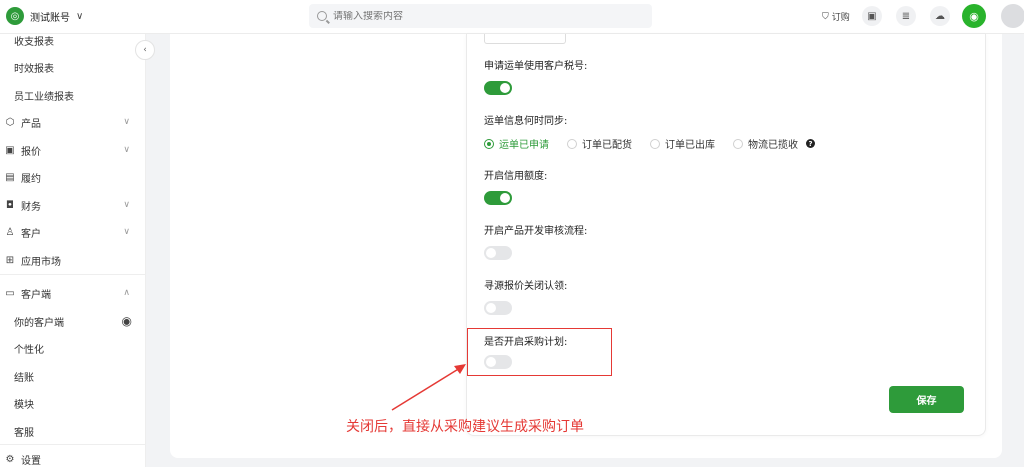 The height and width of the screenshot is (467, 1024). What do you see at coordinates (525, 39) in the screenshot?
I see `input-field-partial` at bounding box center [525, 39].